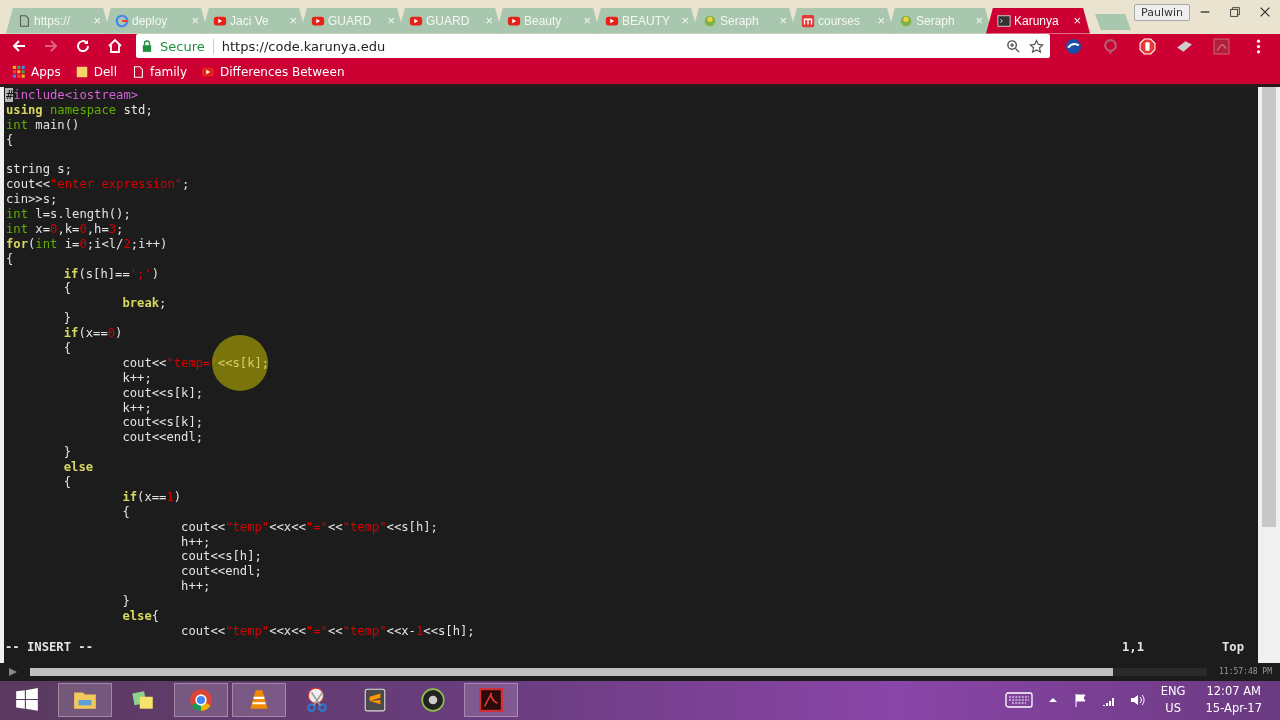  I want to click on cursor-position: 1,1, so click(1132, 646).